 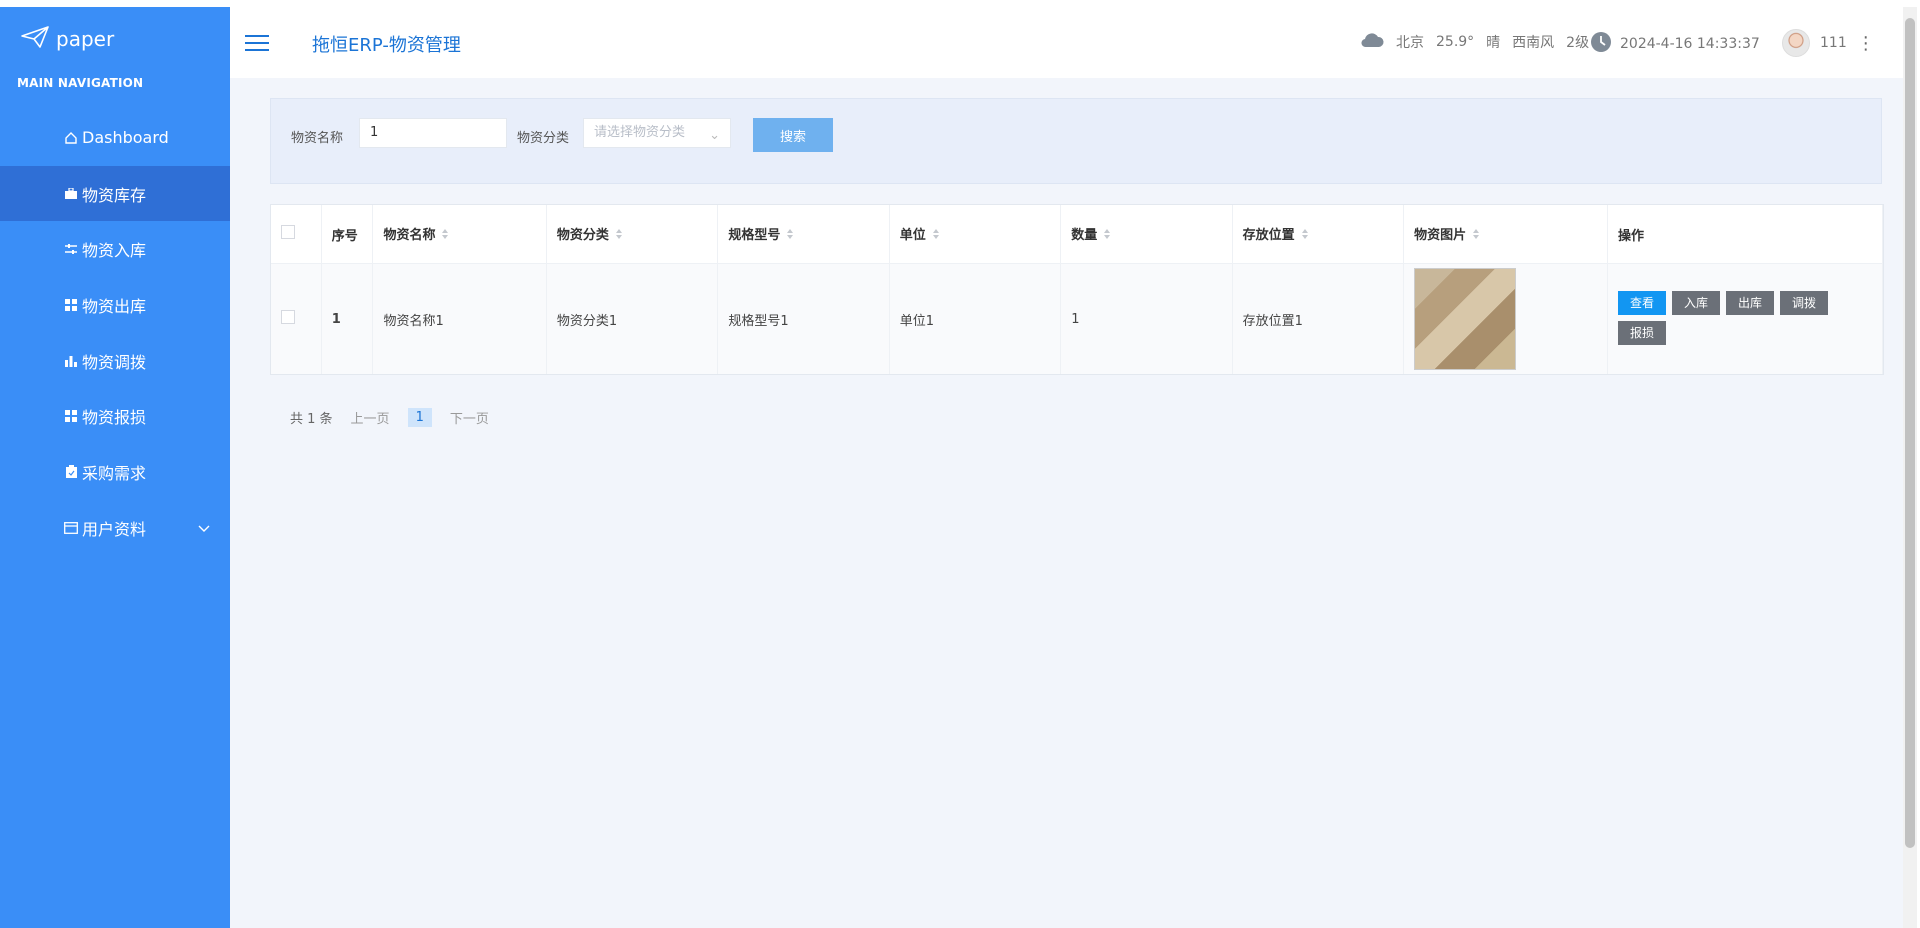 What do you see at coordinates (1642, 333) in the screenshot?
I see `damage-button: 报损` at bounding box center [1642, 333].